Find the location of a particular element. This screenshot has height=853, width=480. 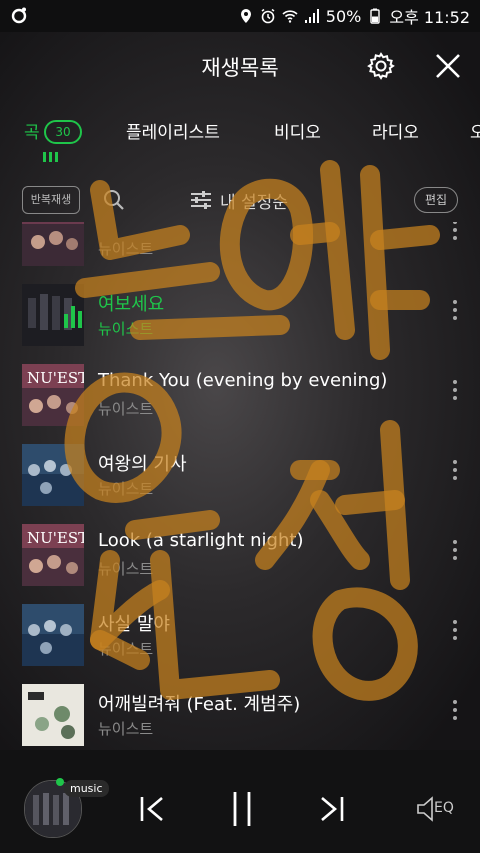

song-title: 여보세요 is located at coordinates (131, 304).